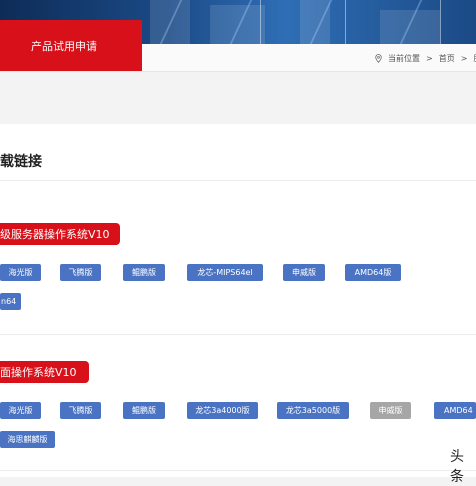 The image size is (476, 486). Describe the element at coordinates (404, 58) in the screenshot. I see `breadcrumb-location-label: 当前位置` at that location.